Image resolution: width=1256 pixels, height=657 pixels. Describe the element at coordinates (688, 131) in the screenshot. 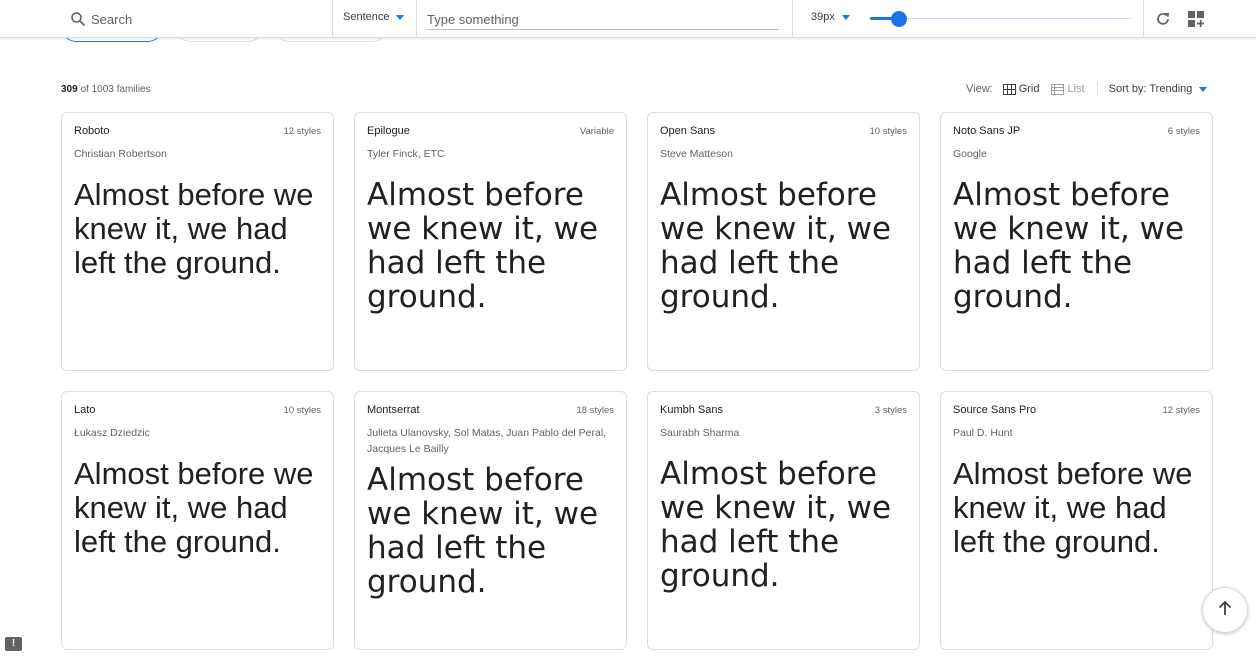

I see `font-name: Open Sans` at that location.